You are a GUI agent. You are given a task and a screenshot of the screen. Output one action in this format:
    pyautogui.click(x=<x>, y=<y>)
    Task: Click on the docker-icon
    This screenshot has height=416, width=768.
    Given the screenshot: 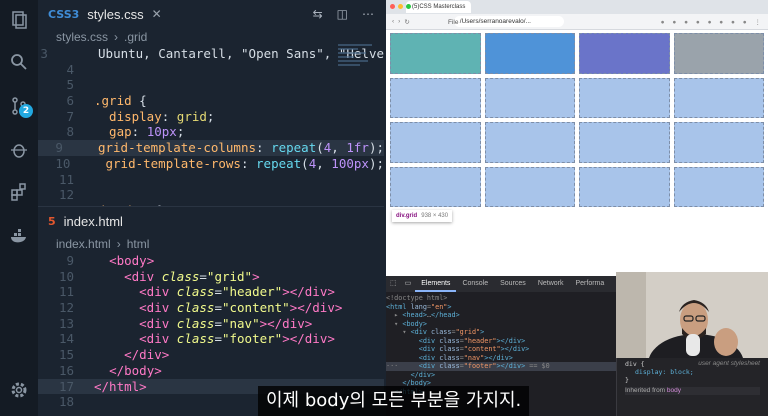 What is the action you would take?
    pyautogui.click(x=19, y=236)
    